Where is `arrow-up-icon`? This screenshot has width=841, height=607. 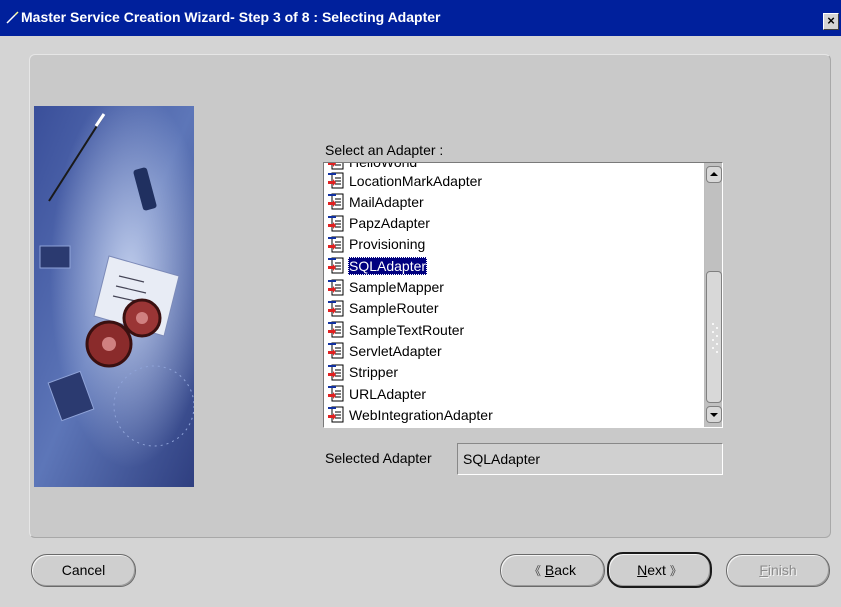
arrow-up-icon is located at coordinates (714, 174).